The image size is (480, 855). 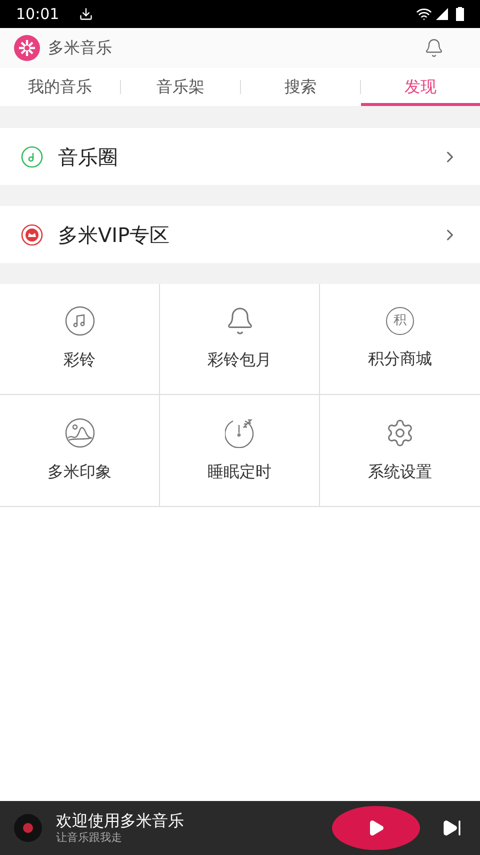 I want to click on row-label: 多米VIP专区, so click(x=114, y=235).